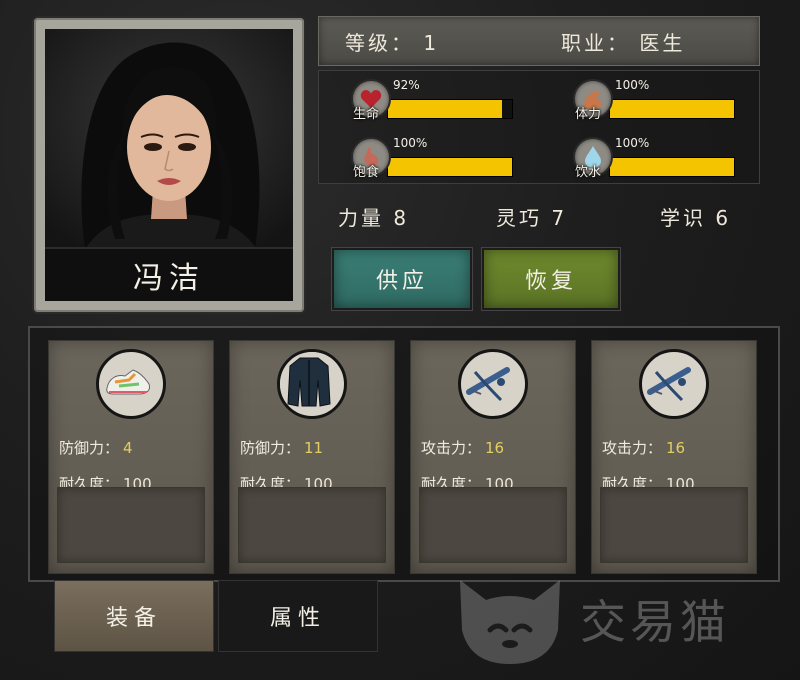  What do you see at coordinates (539, 127) in the screenshot?
I see `vital-stats-panel: 92% 生命 100% 体力 100% 饱食 100% 饮水` at bounding box center [539, 127].